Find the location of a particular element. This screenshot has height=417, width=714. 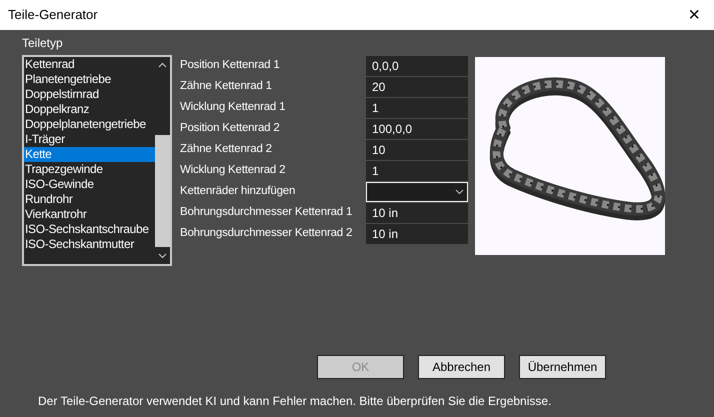

field-label: Wicklung Kettenrad 1 is located at coordinates (233, 107).